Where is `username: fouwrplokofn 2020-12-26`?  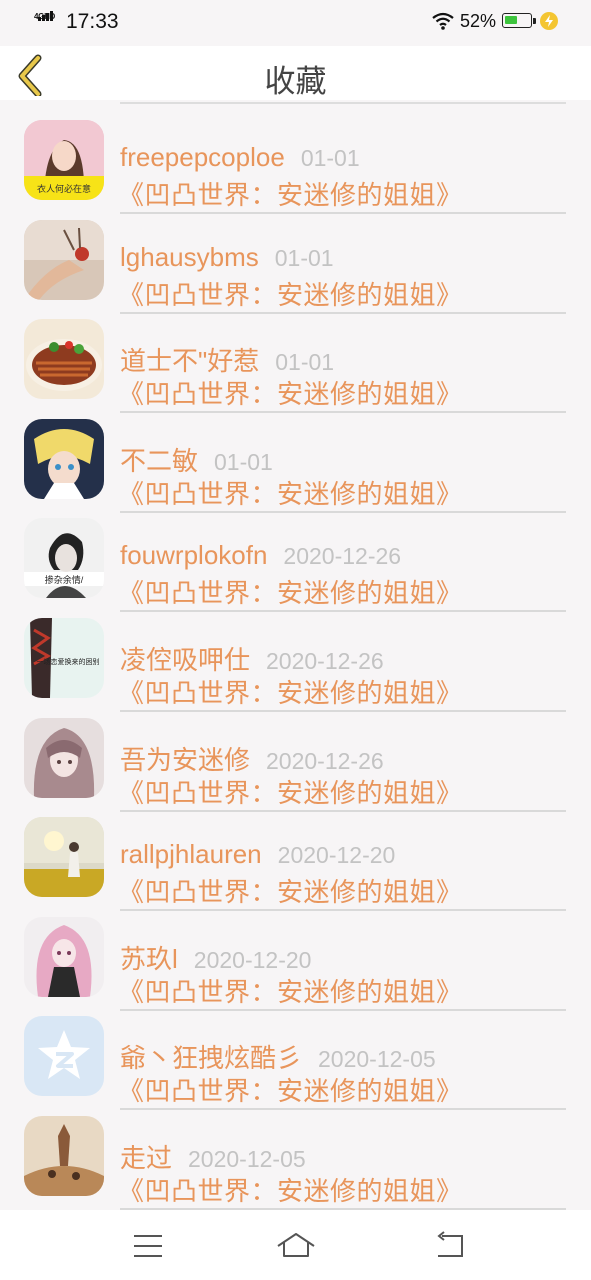
username: fouwrplokofn 2020-12-26 is located at coordinates (261, 555).